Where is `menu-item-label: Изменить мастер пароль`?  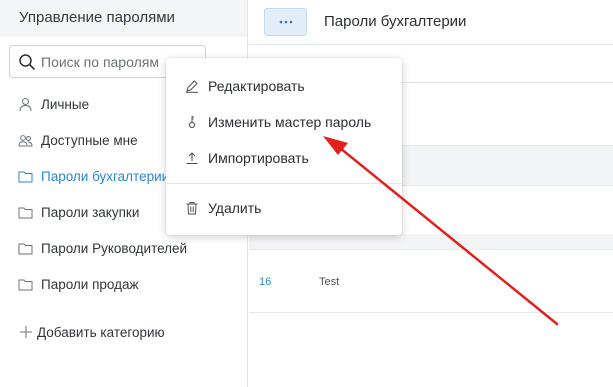
menu-item-label: Изменить мастер пароль is located at coordinates (290, 122).